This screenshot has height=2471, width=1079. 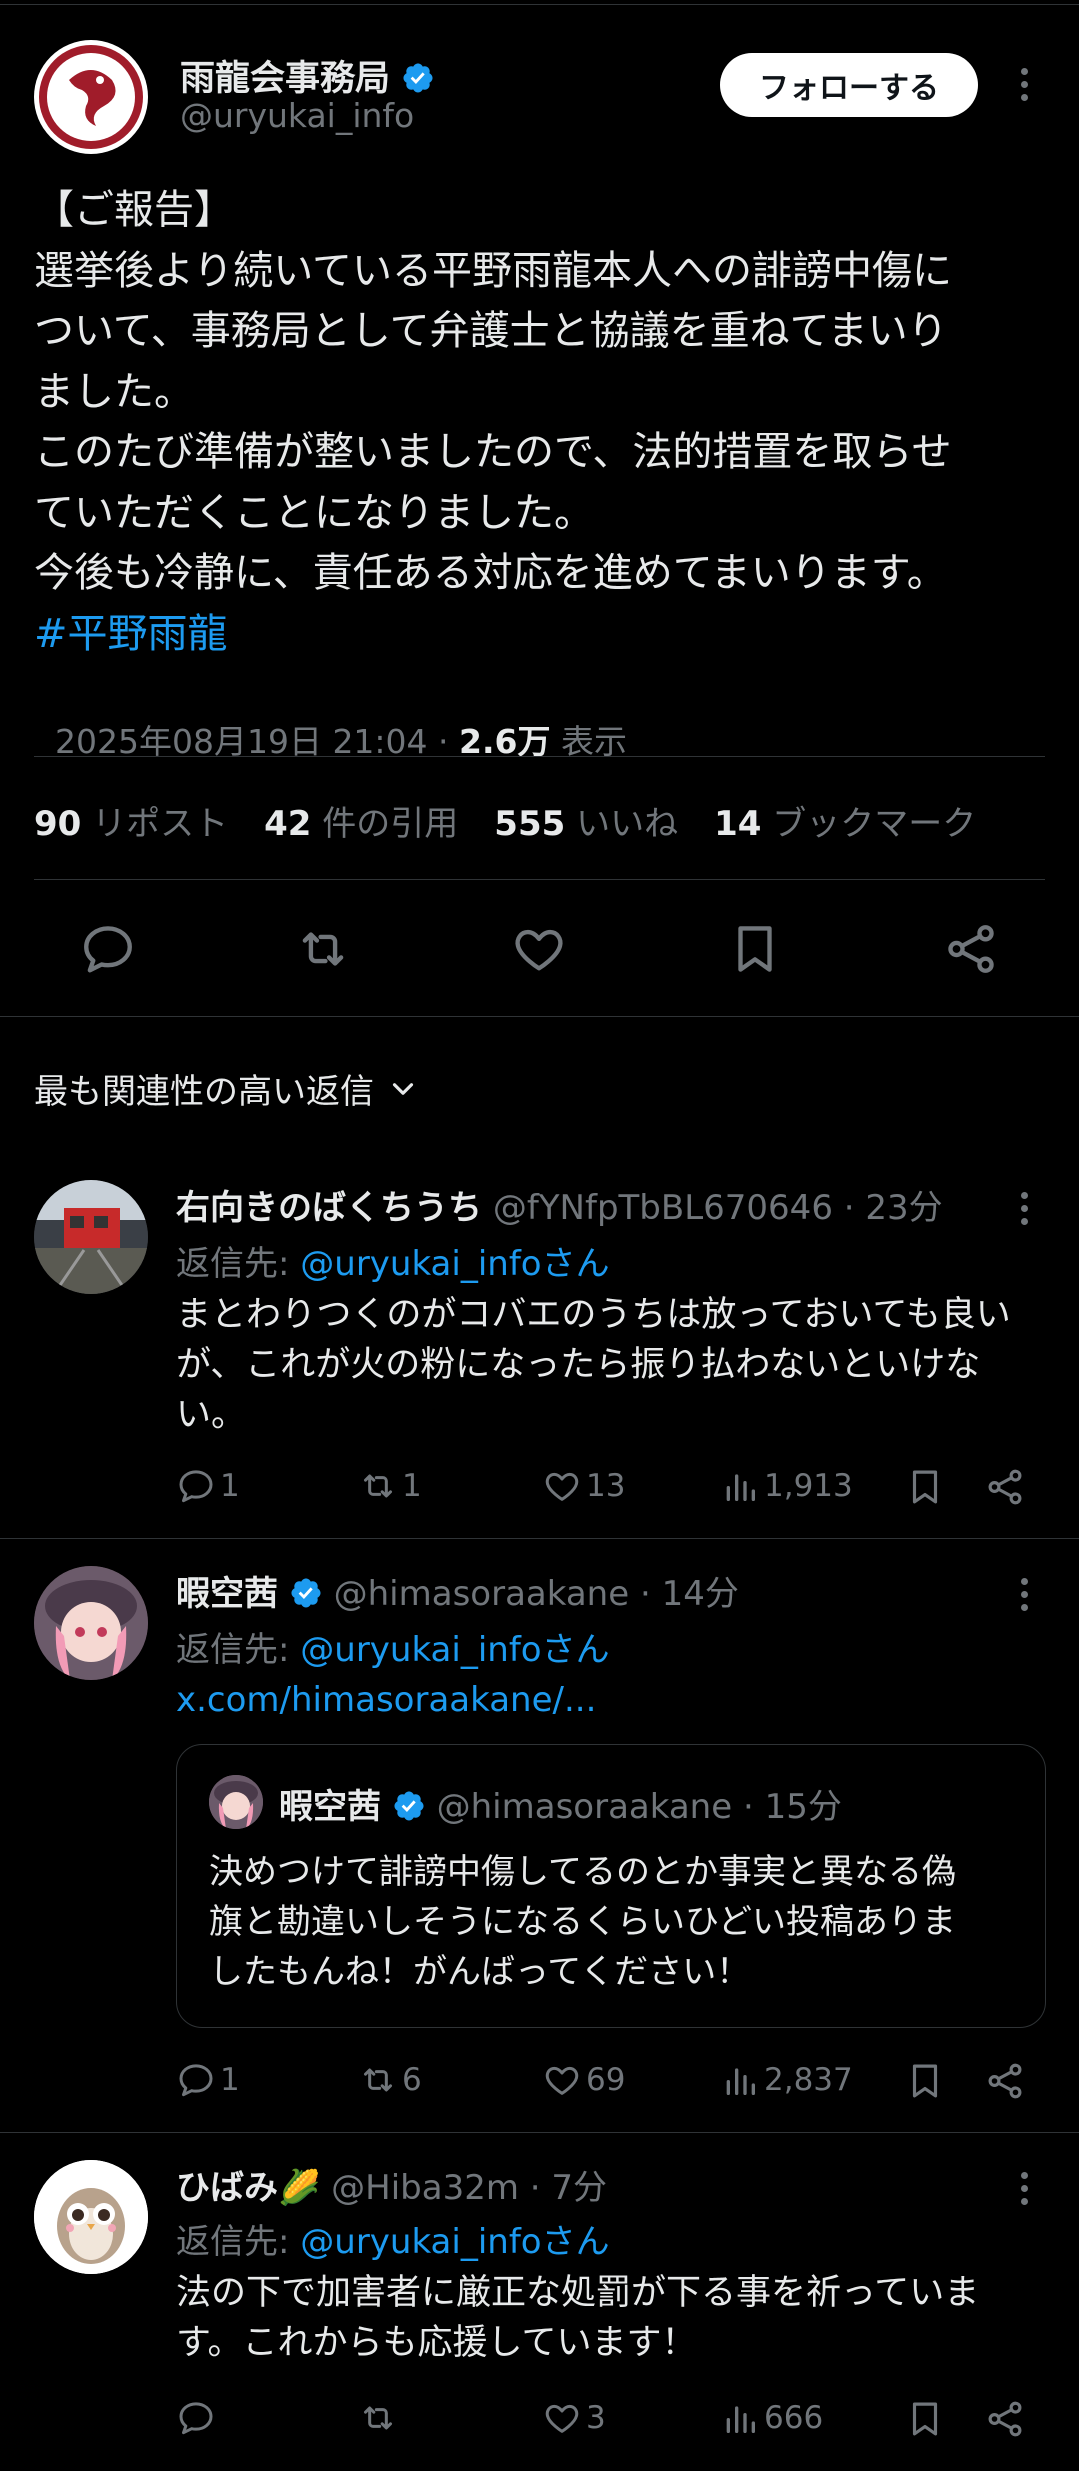 I want to click on reply-handle: @fYNfpTbBL670646, so click(x=663, y=1208).